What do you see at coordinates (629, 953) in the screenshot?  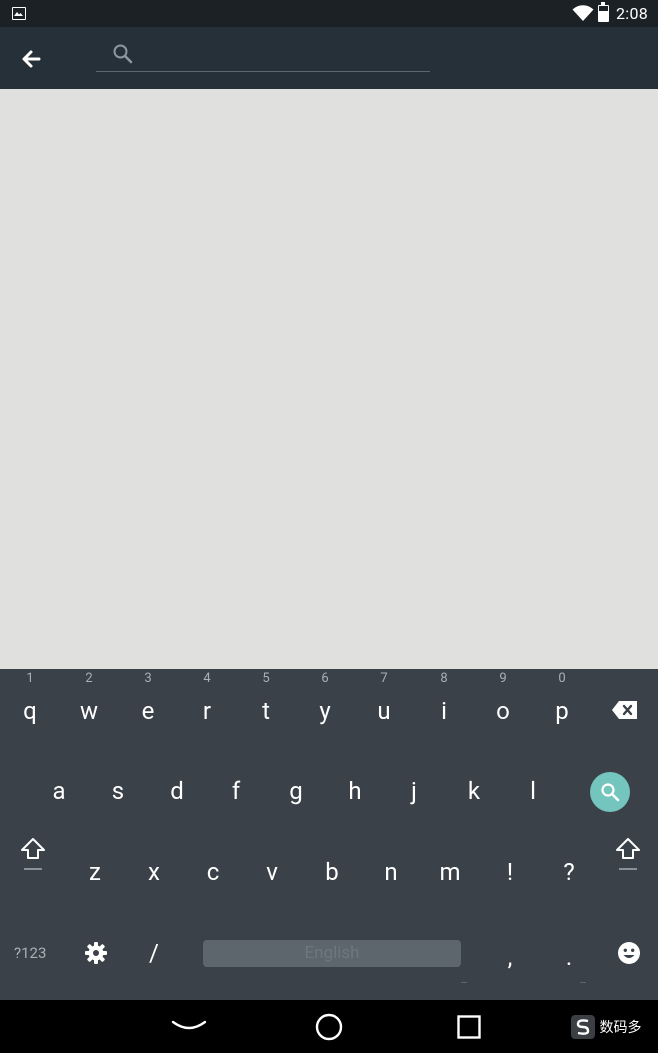 I see `emoji-icon` at bounding box center [629, 953].